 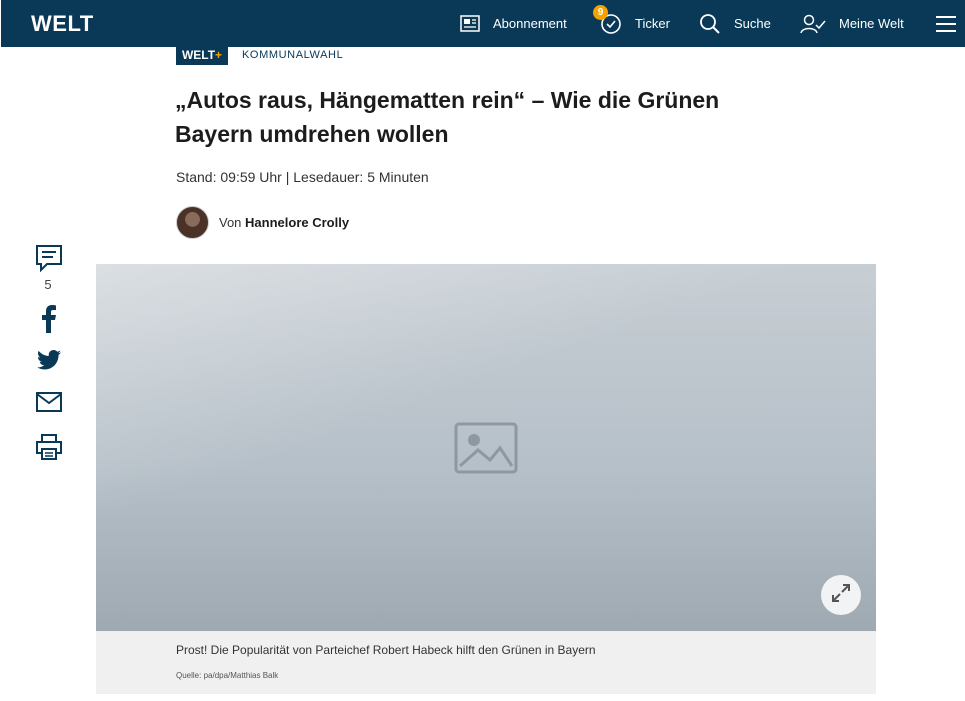 I want to click on nav-ticker: 9 Ticker, so click(x=631, y=23).